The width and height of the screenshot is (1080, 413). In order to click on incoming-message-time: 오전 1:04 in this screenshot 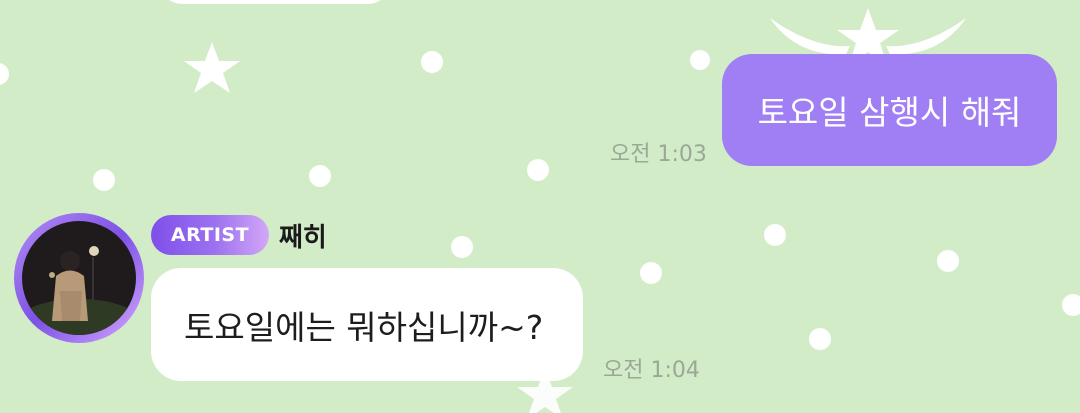, I will do `click(651, 370)`.